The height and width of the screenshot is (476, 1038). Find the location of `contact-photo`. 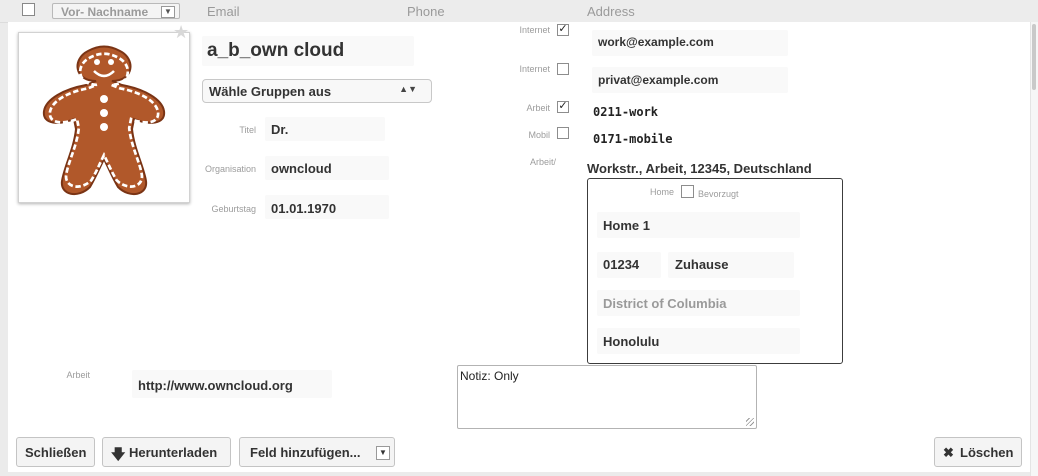

contact-photo is located at coordinates (104, 117).